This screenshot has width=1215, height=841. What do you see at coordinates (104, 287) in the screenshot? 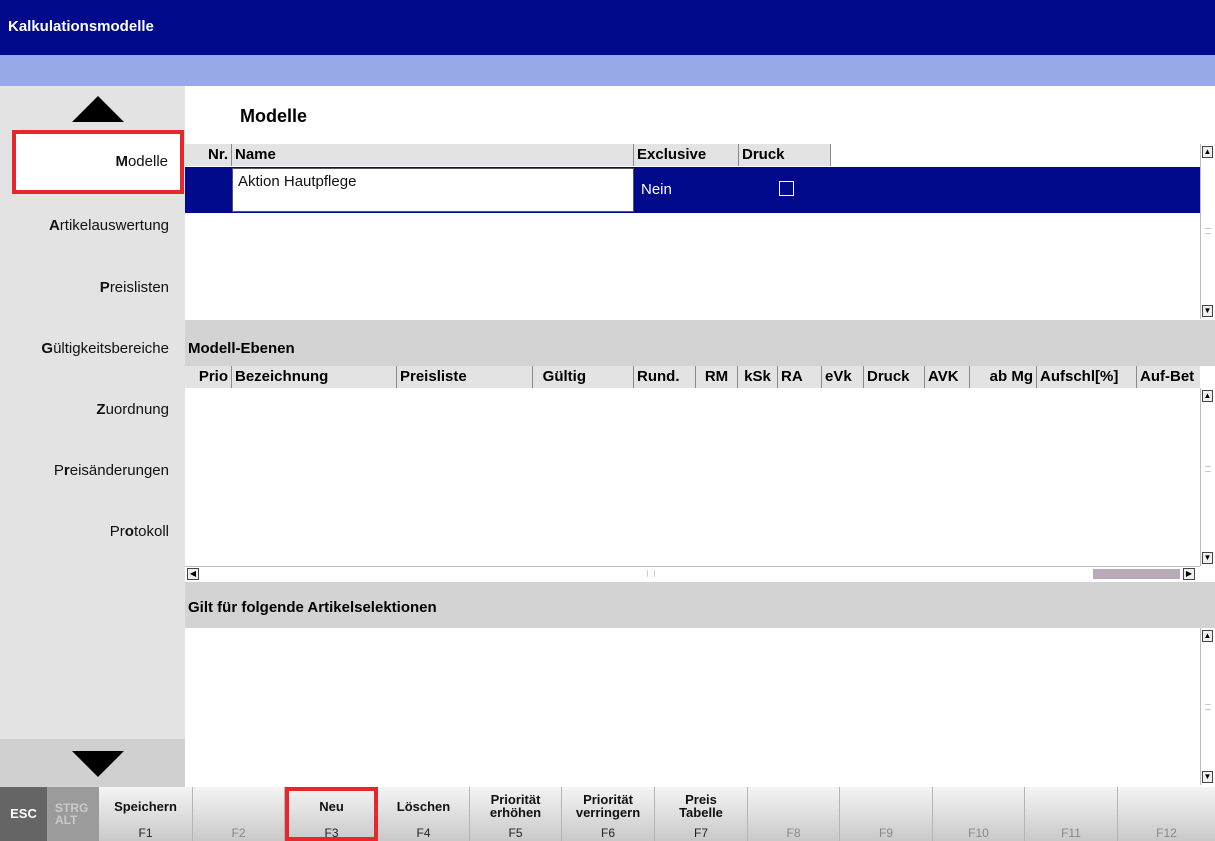
I see `hotkey-letter: P` at bounding box center [104, 287].